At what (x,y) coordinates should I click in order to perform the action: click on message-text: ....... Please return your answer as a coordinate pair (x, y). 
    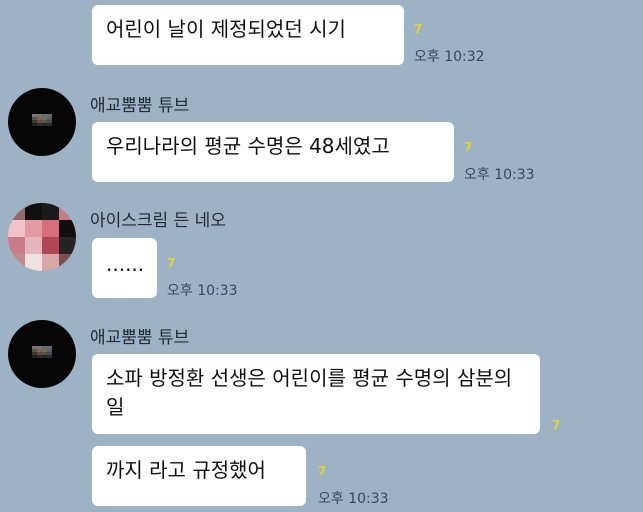
    Looking at the image, I should click on (125, 264).